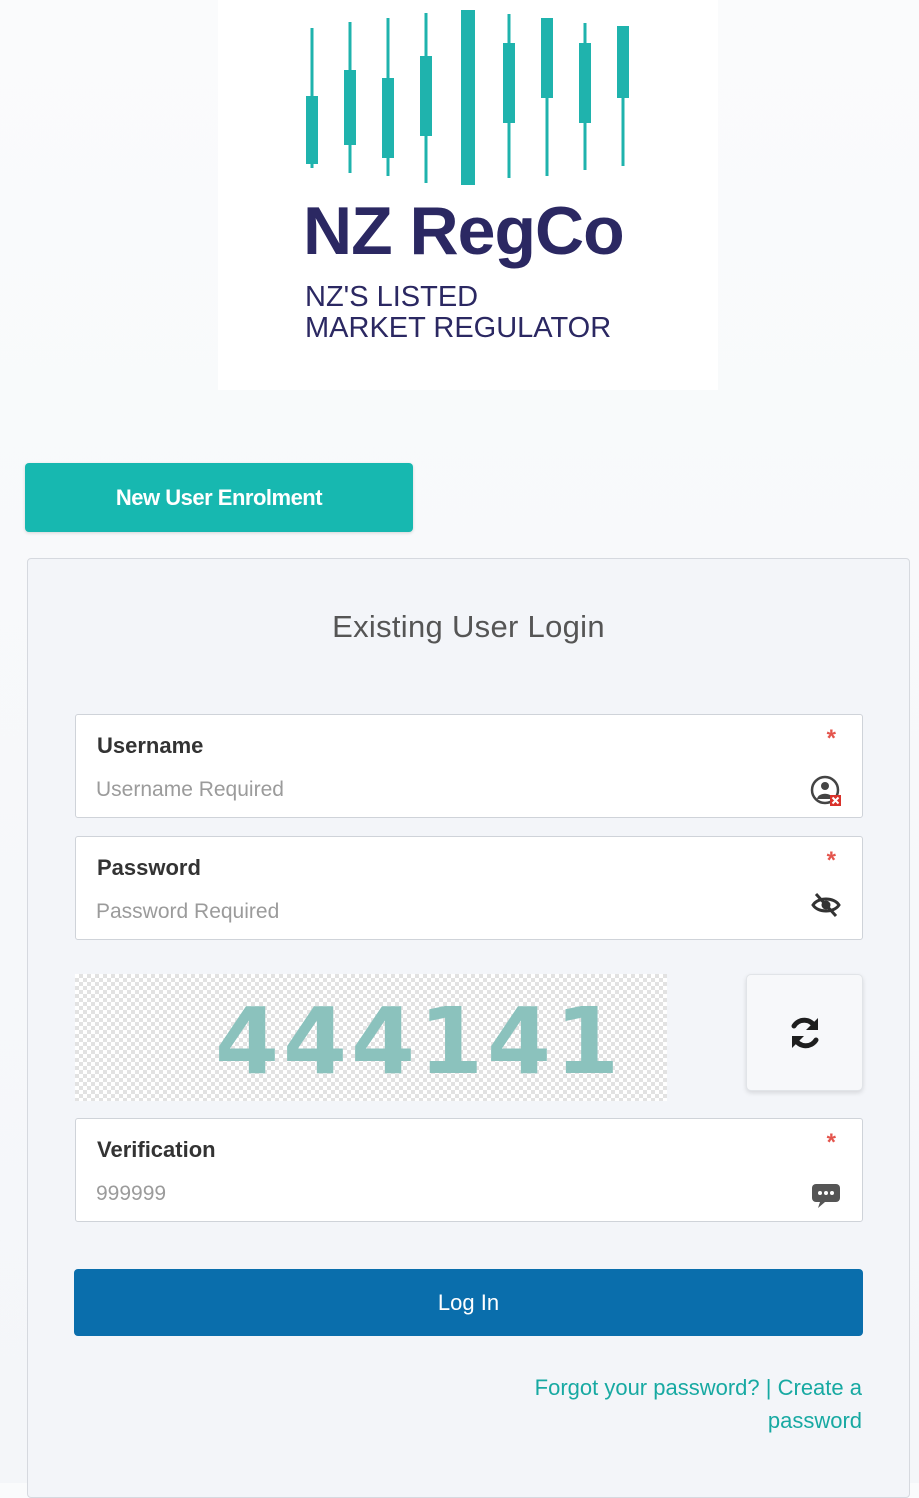 This screenshot has height=1498, width=919. I want to click on password-field: Password *, so click(469, 888).